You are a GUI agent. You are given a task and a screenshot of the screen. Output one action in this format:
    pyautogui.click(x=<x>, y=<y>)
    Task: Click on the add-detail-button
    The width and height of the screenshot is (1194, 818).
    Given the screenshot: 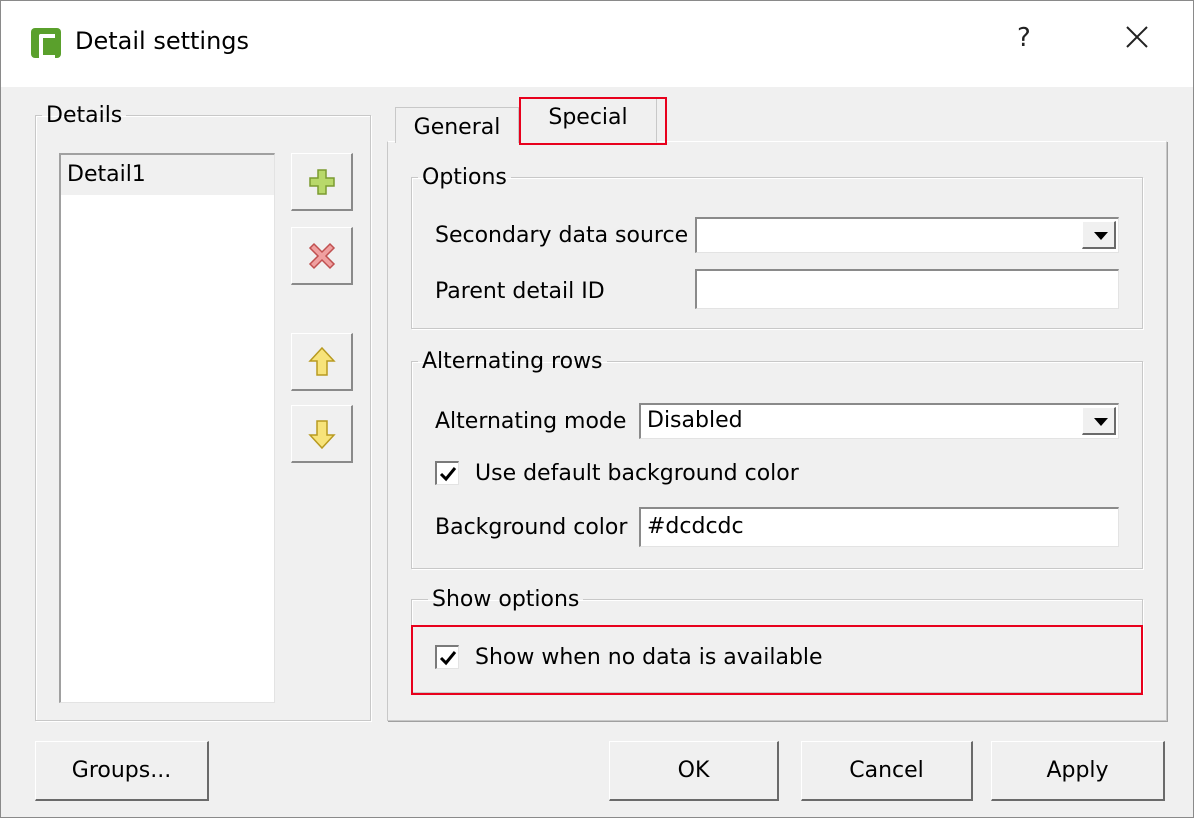 What is the action you would take?
    pyautogui.click(x=322, y=182)
    